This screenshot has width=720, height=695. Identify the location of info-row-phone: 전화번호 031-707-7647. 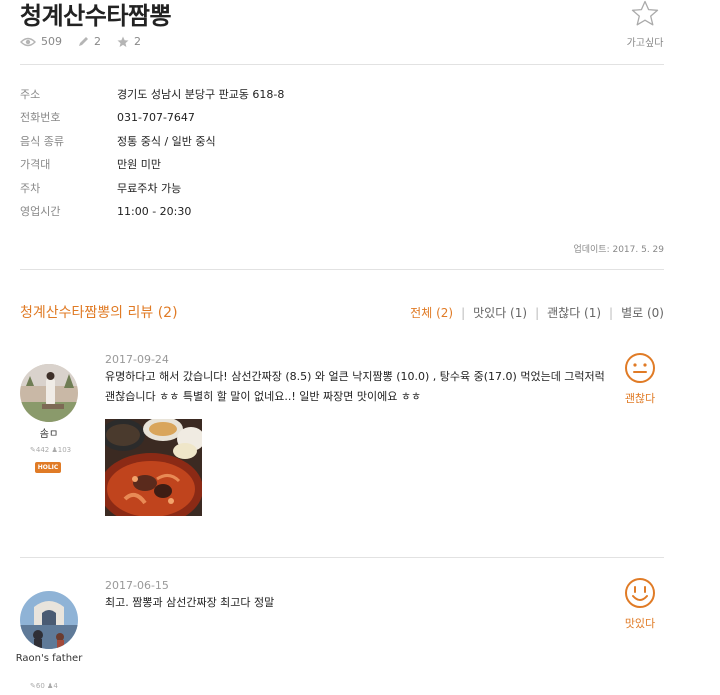
(342, 118).